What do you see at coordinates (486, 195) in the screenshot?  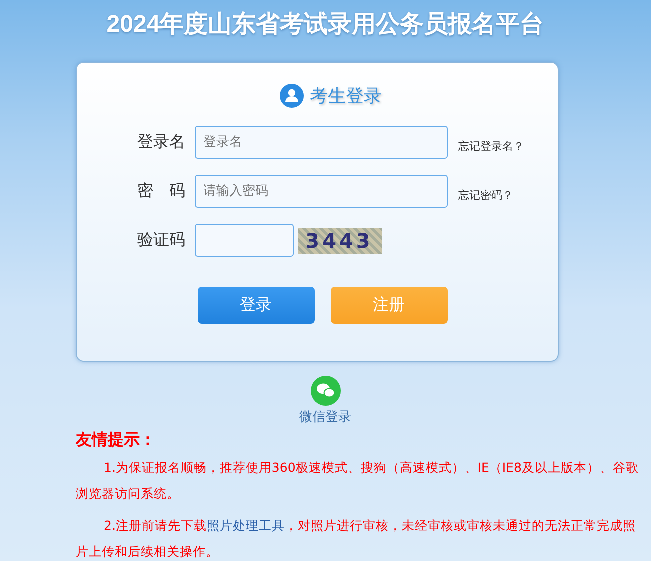 I see `forgot-link: 忘记密码？` at bounding box center [486, 195].